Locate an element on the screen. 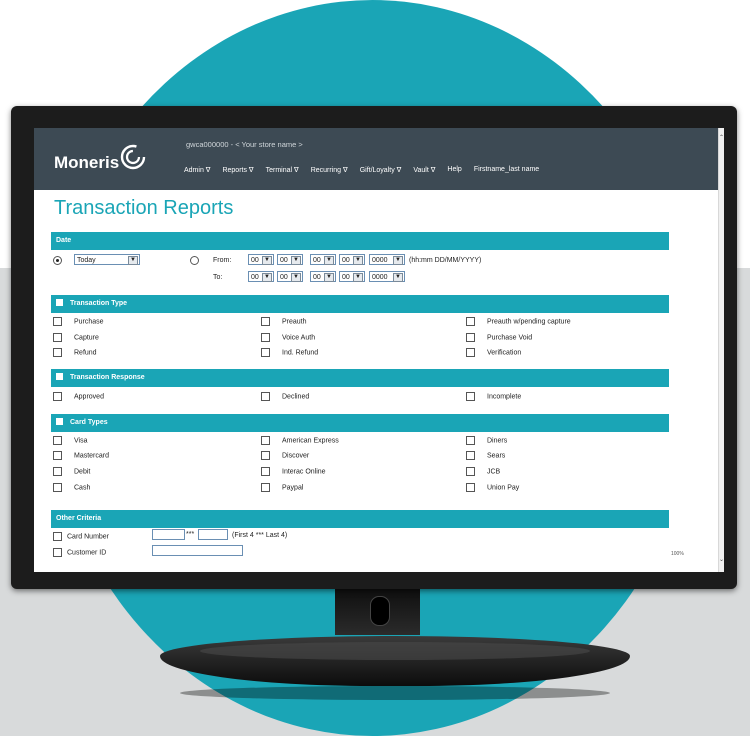 The height and width of the screenshot is (736, 750). checkbox-label: Refund is located at coordinates (85, 353).